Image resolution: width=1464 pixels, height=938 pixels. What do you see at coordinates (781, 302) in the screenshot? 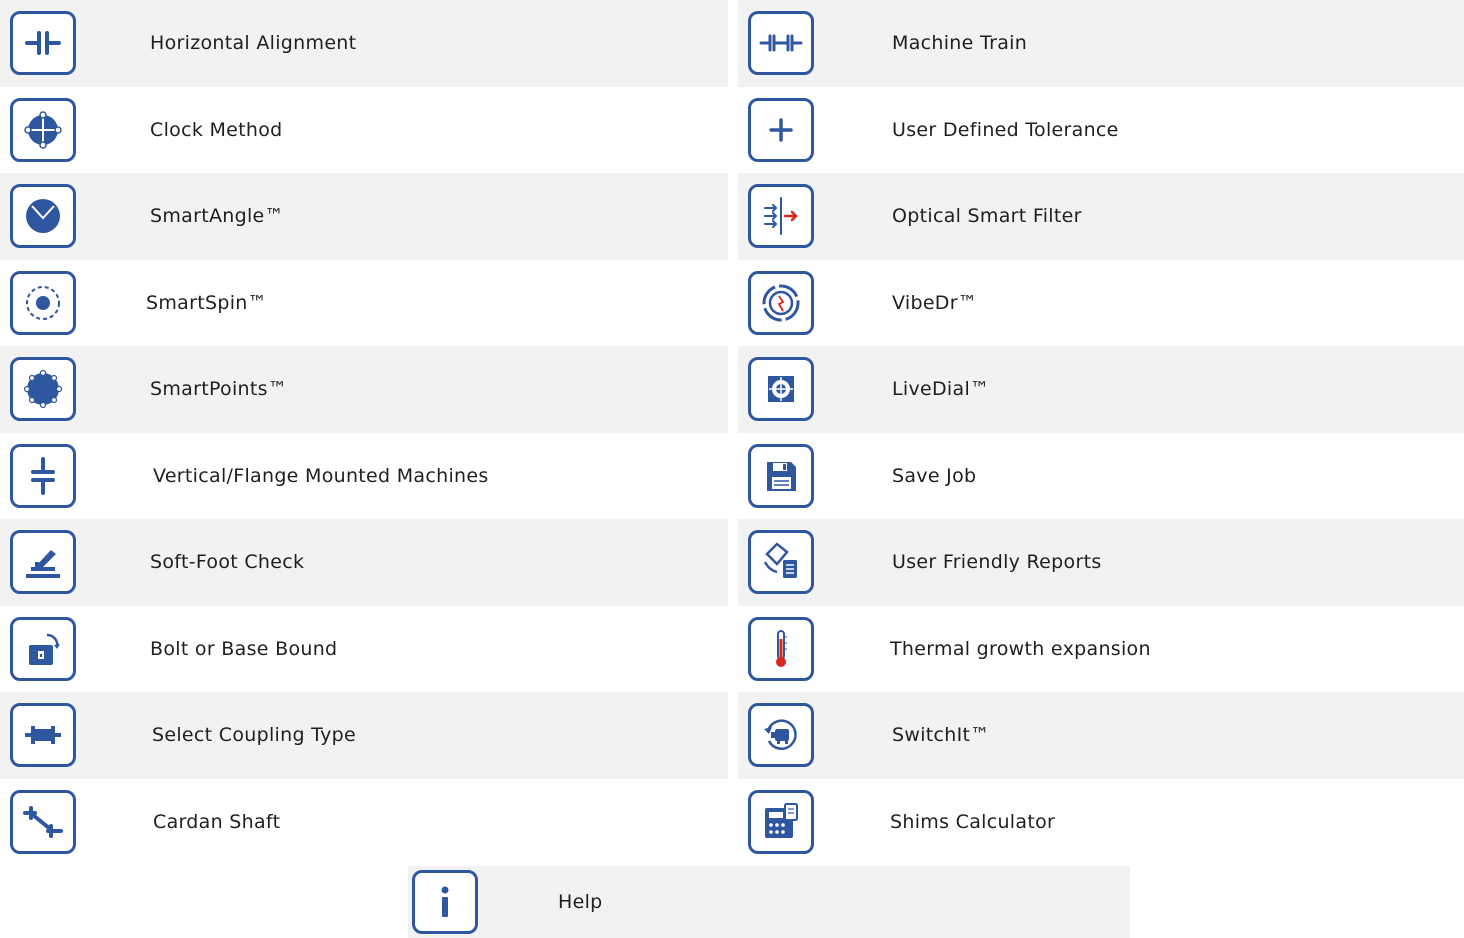
I see `vibedr-icon` at bounding box center [781, 302].